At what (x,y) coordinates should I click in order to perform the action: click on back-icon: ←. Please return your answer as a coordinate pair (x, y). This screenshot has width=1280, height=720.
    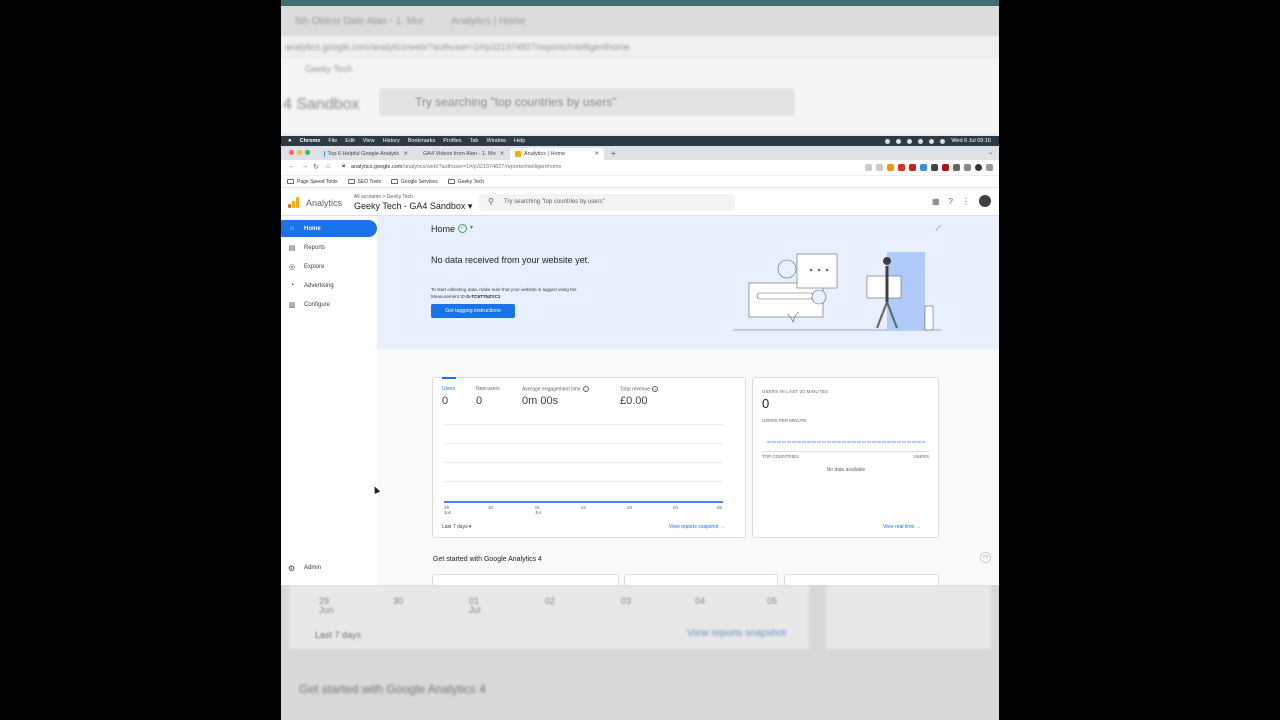
    Looking at the image, I should click on (291, 166).